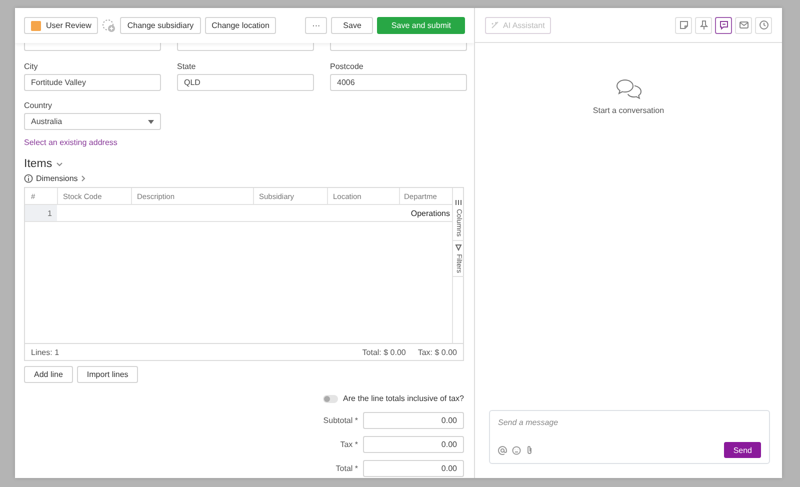 The height and width of the screenshot is (487, 800). Describe the element at coordinates (628, 110) in the screenshot. I see `empty-state-text: Start a conversation` at that location.